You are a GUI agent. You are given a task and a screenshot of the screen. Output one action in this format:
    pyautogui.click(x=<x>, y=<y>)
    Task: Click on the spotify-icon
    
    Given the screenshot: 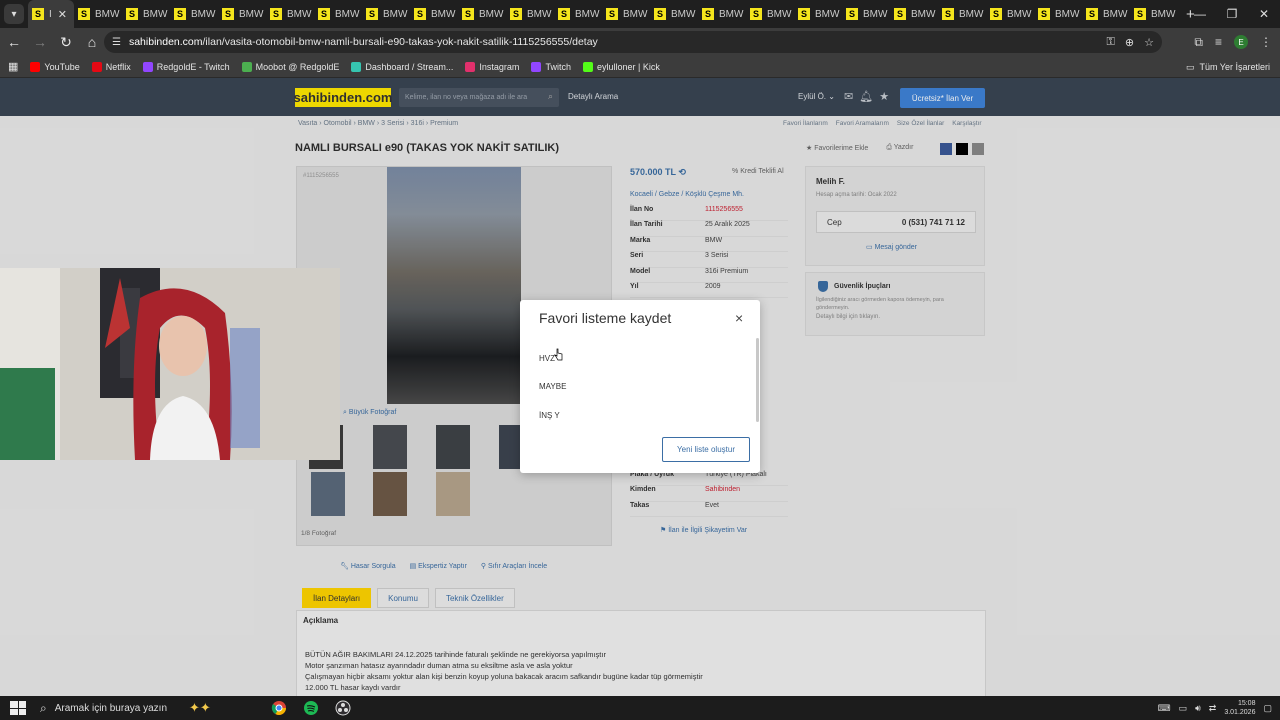 What is the action you would take?
    pyautogui.click(x=311, y=708)
    